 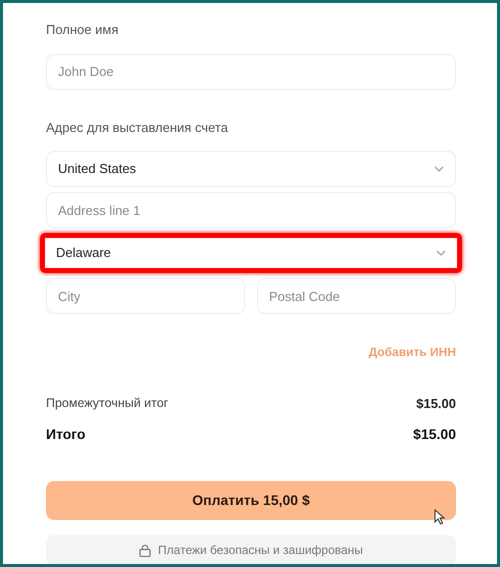 I want to click on select-field: United States, so click(x=251, y=169).